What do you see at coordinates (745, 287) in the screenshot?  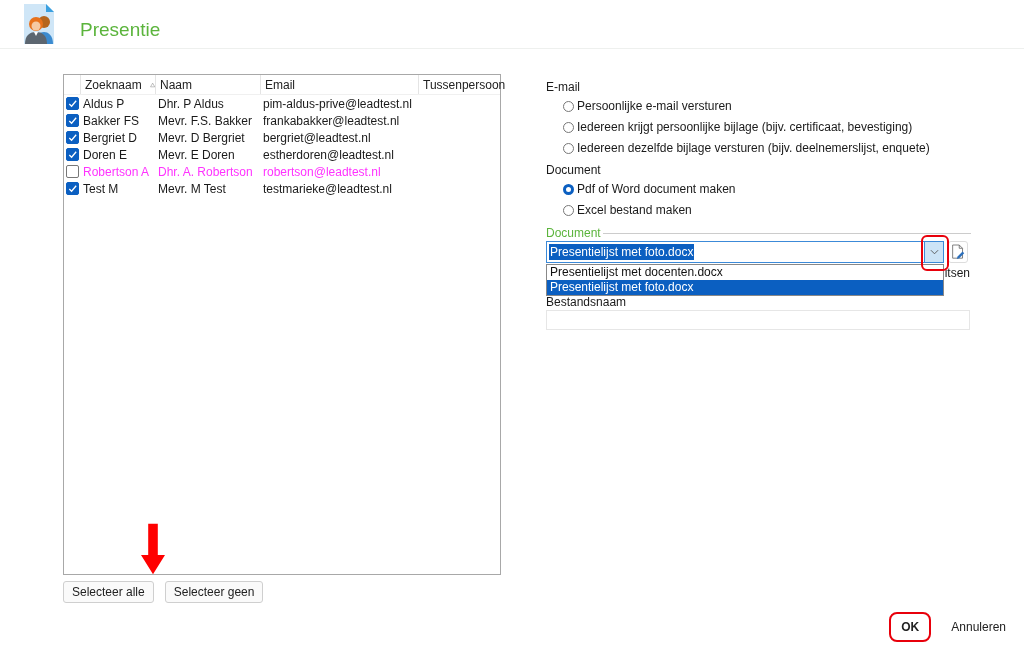 I see `dropdown-item: Presentielijst met foto.docx` at bounding box center [745, 287].